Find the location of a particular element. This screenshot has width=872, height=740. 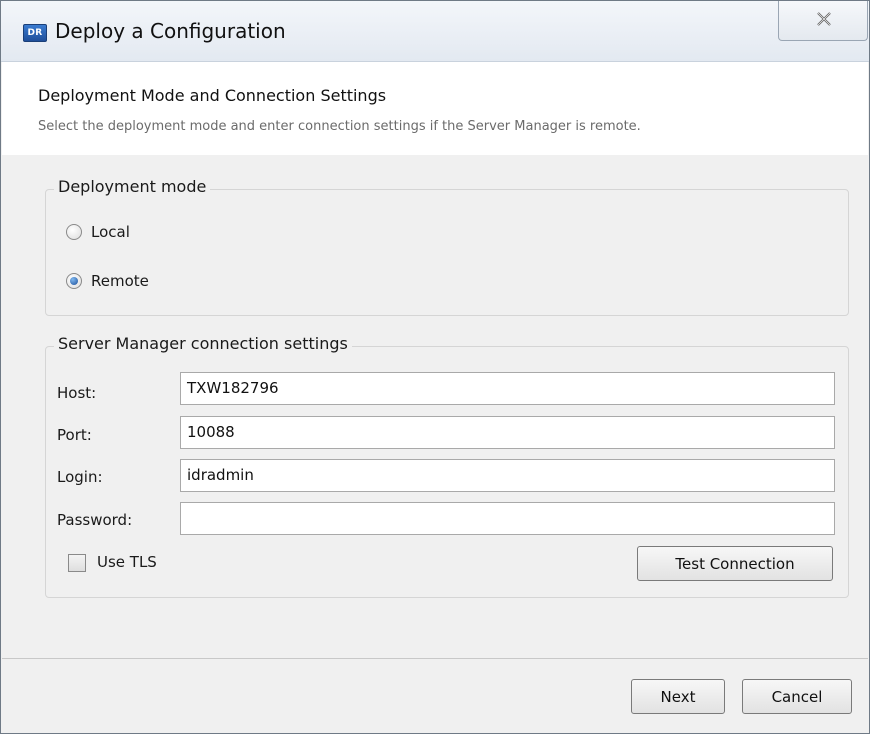

next-button: Next is located at coordinates (678, 696).